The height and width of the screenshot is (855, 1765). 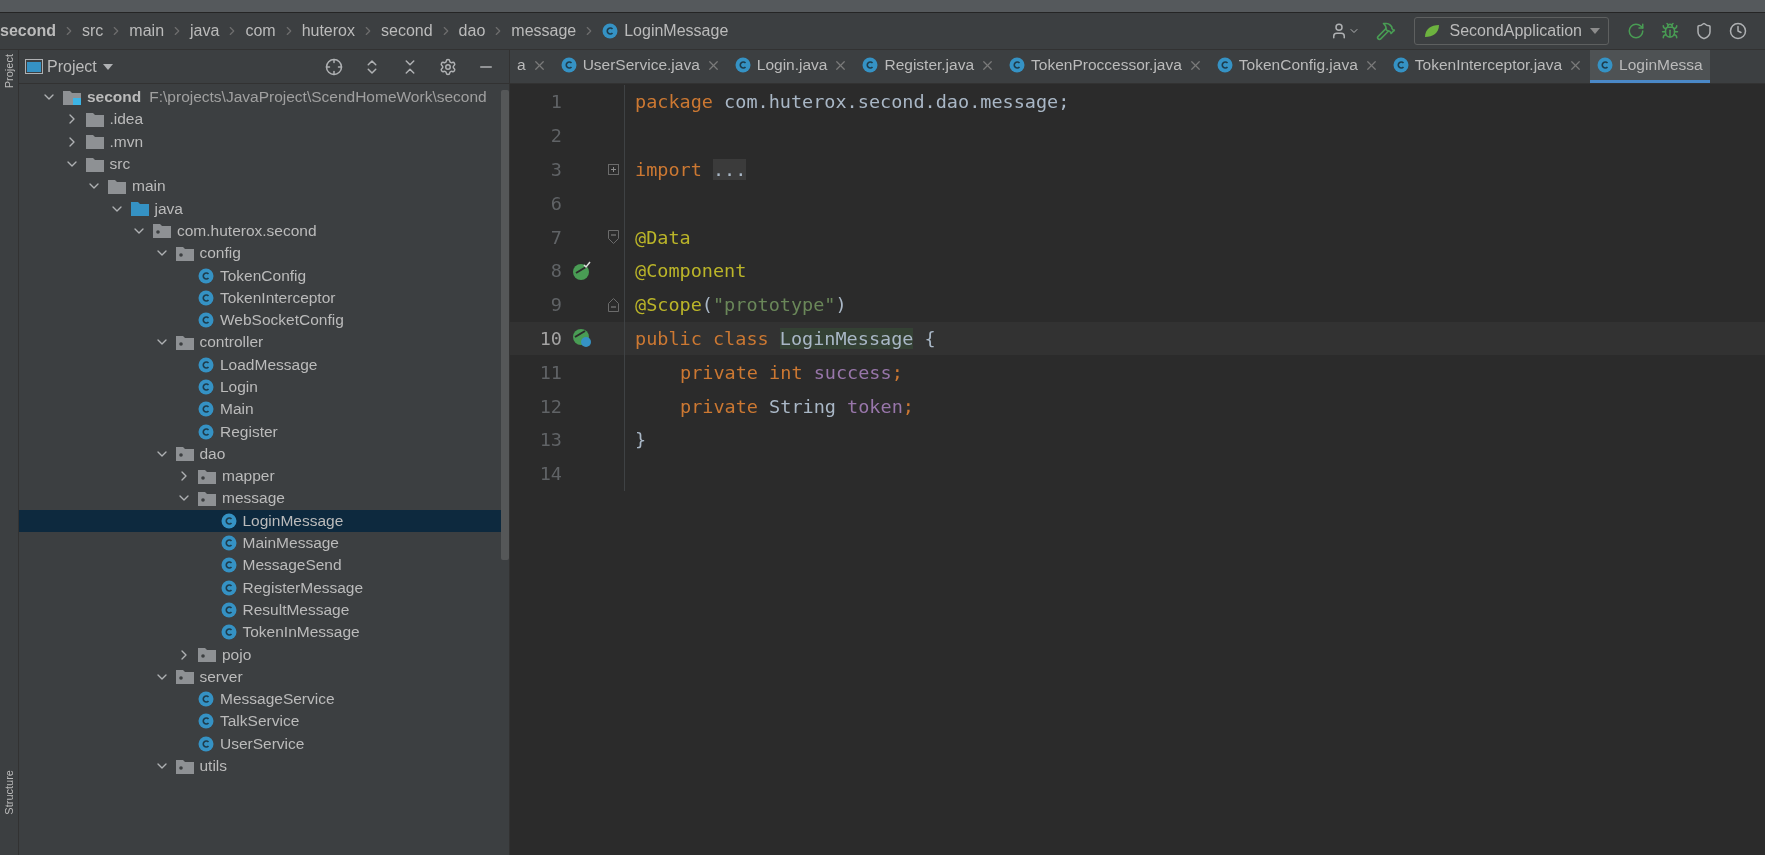 I want to click on tree-item: TokenInterceptor, so click(x=260, y=297).